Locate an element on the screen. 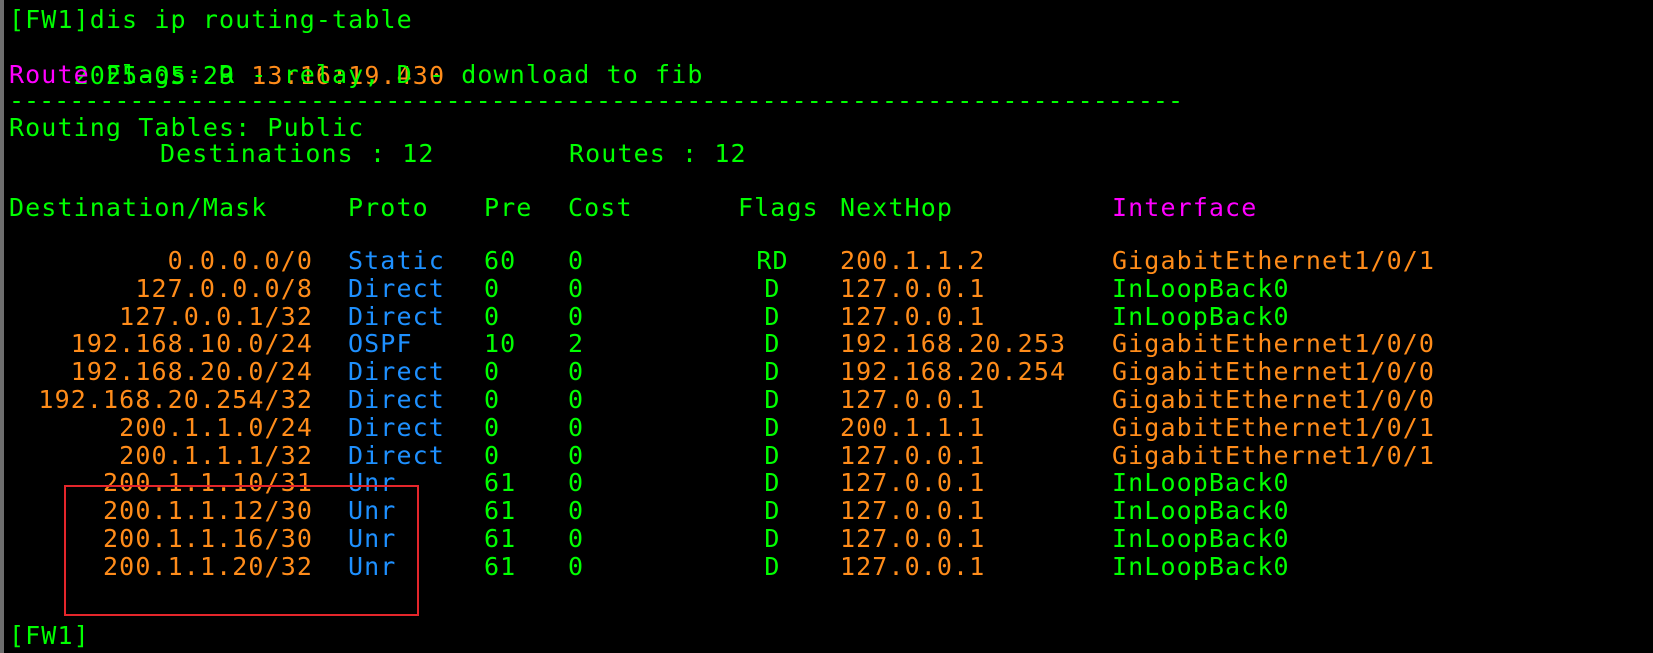 This screenshot has height=653, width=1653. route-flags-text: Flags: R - relay, D - download to fib is located at coordinates (396, 74).